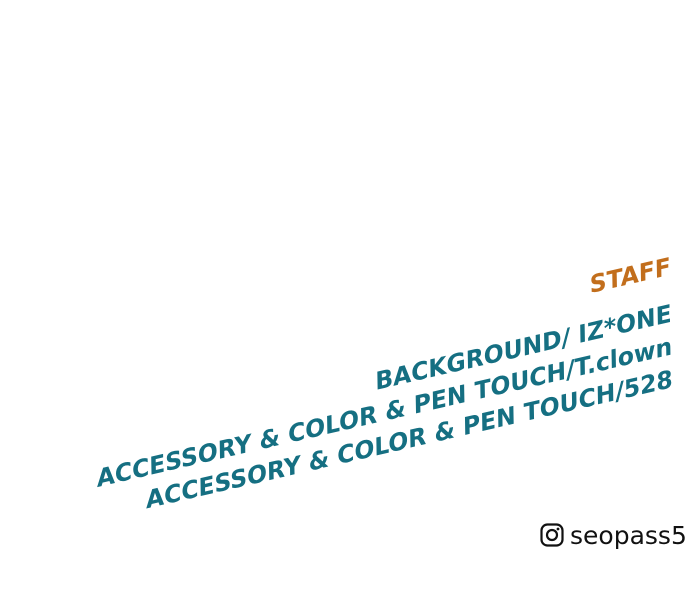  I want to click on instagram-handle-text: seopass5, so click(628, 535).